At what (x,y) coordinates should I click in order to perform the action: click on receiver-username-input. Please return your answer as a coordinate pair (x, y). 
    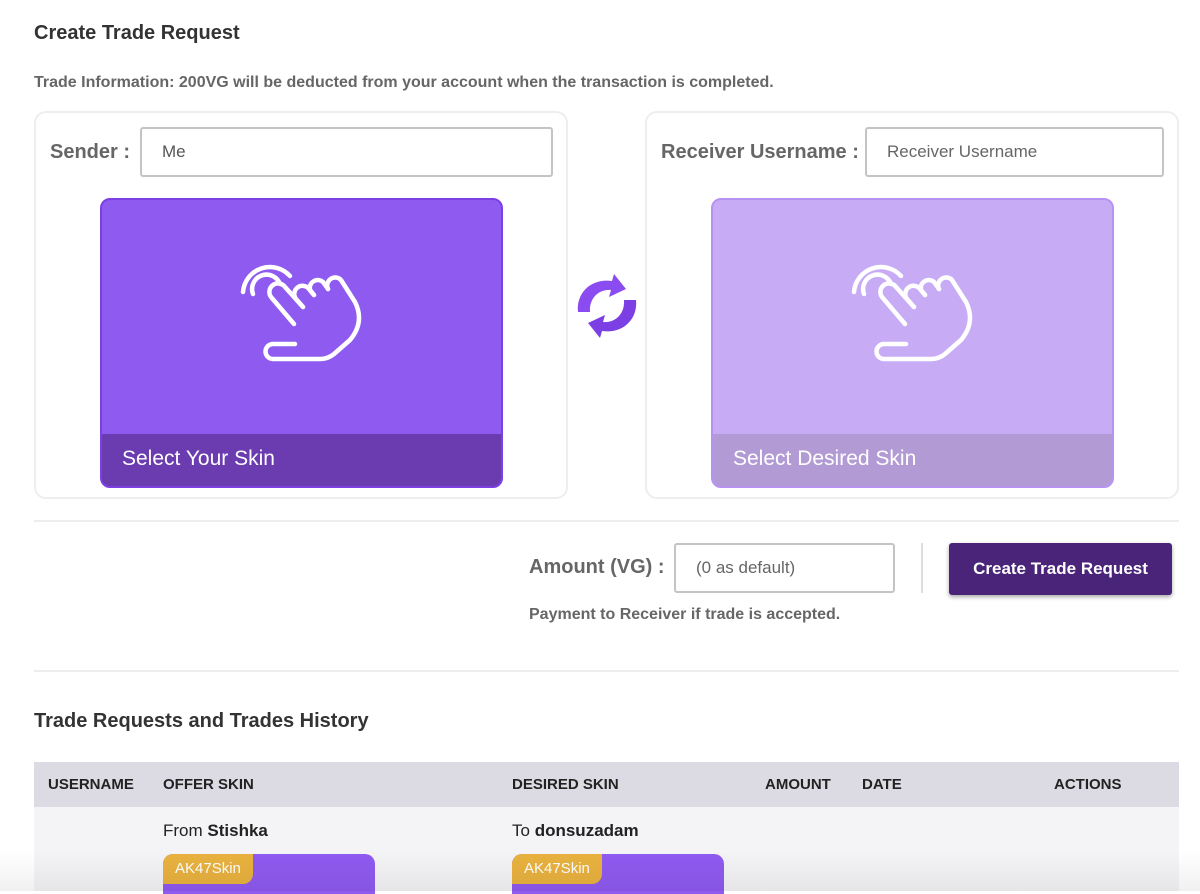
    Looking at the image, I should click on (1014, 152).